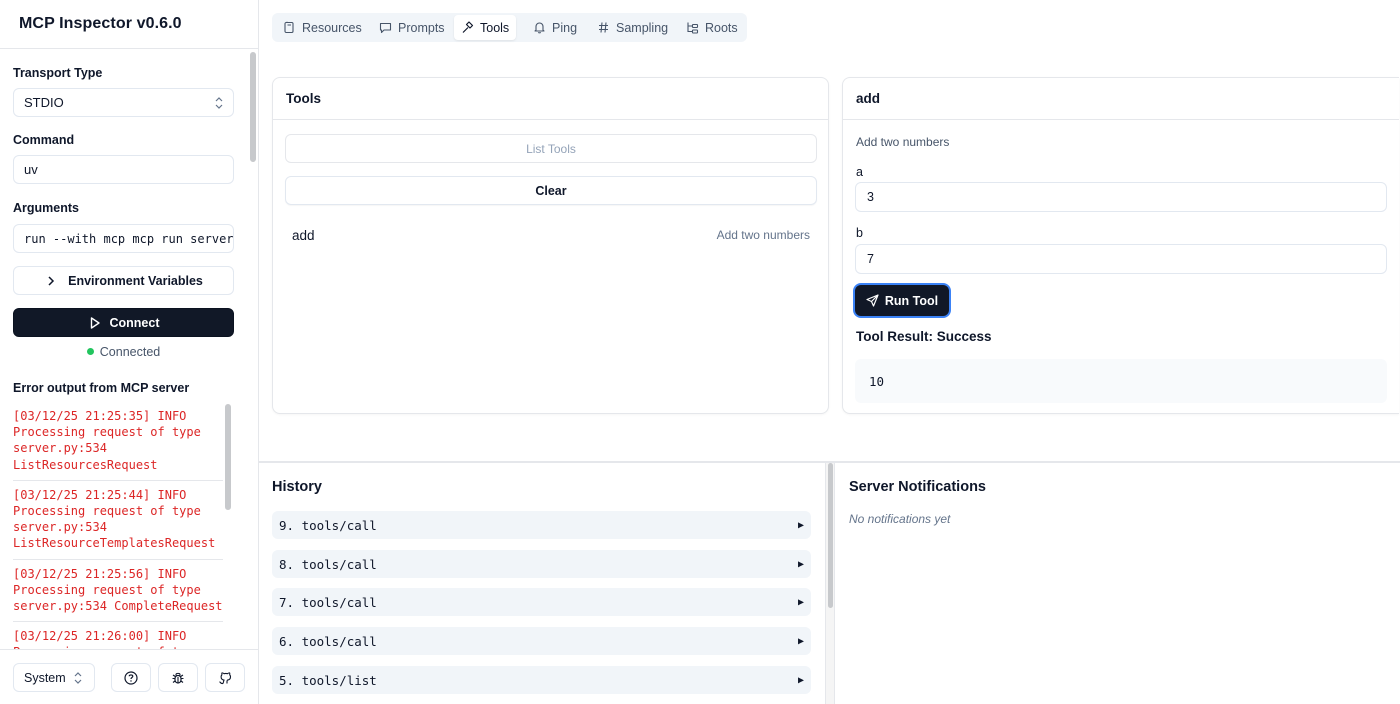  I want to click on transport-type-select: STDIO, so click(123, 102).